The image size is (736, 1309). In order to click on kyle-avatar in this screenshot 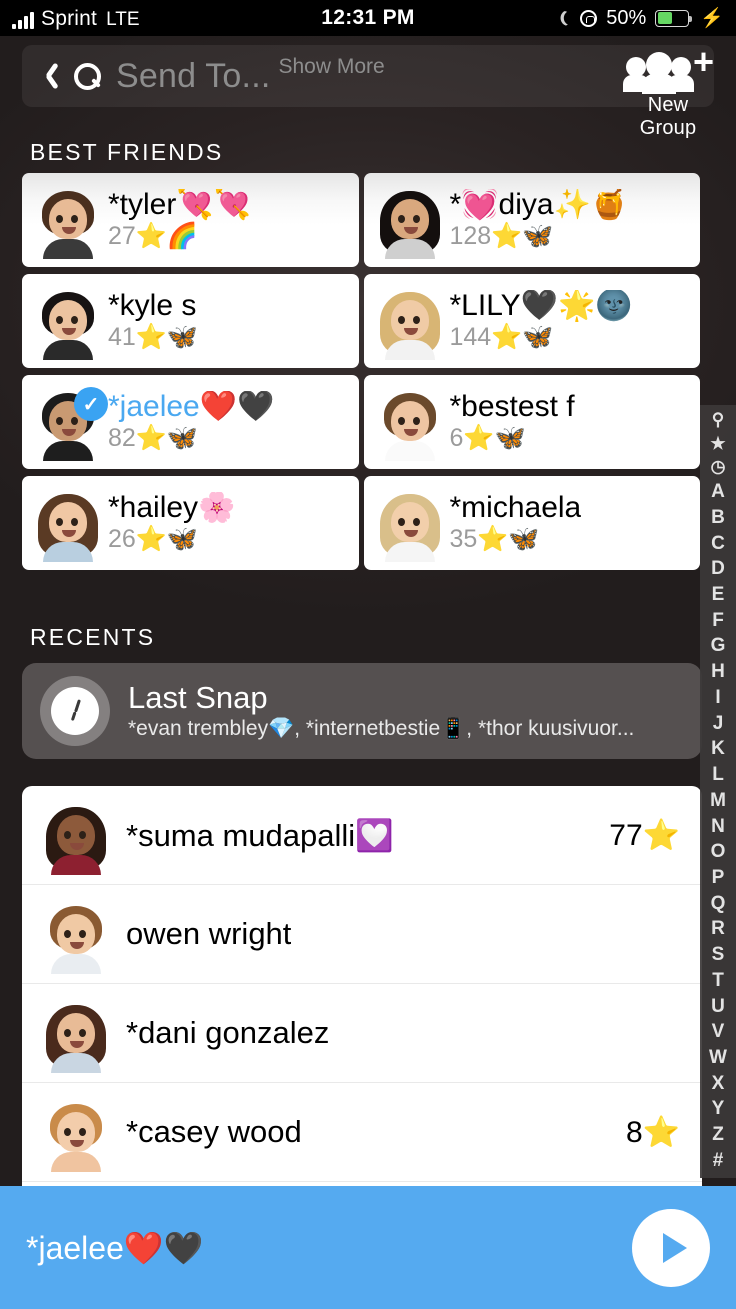, I will do `click(68, 322)`.